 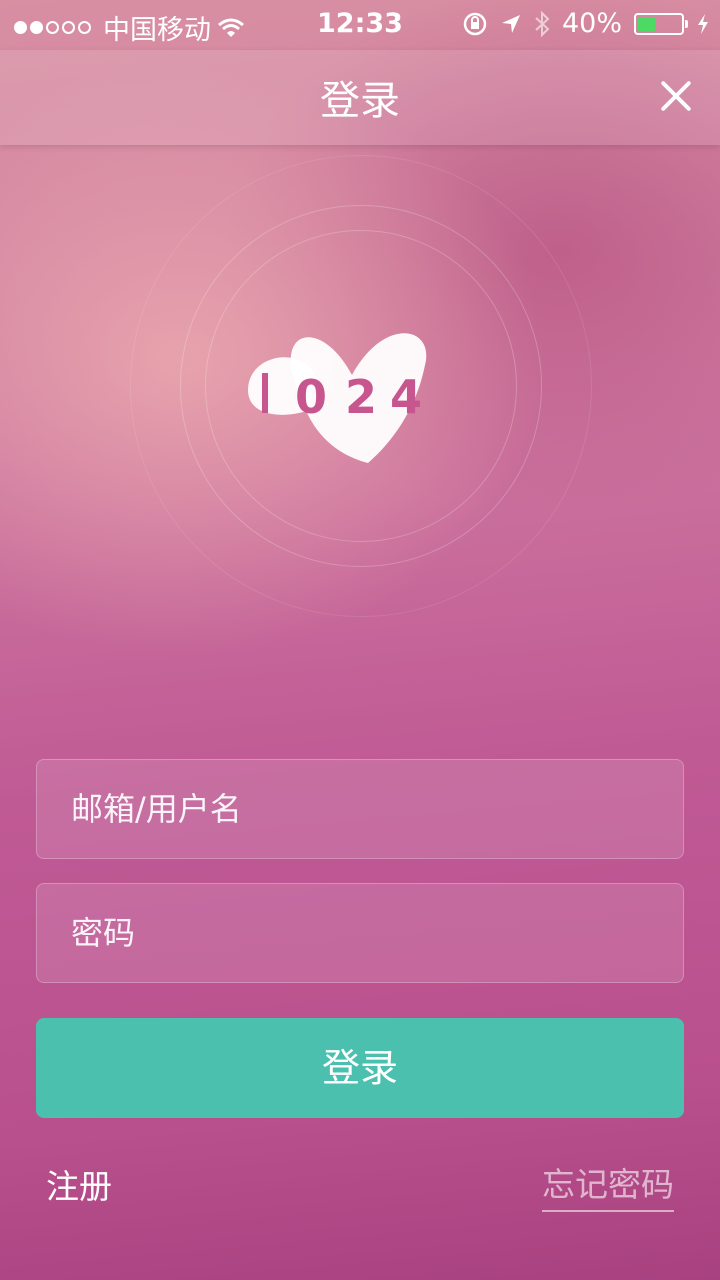 I want to click on register-link: 注册, so click(x=79, y=1184).